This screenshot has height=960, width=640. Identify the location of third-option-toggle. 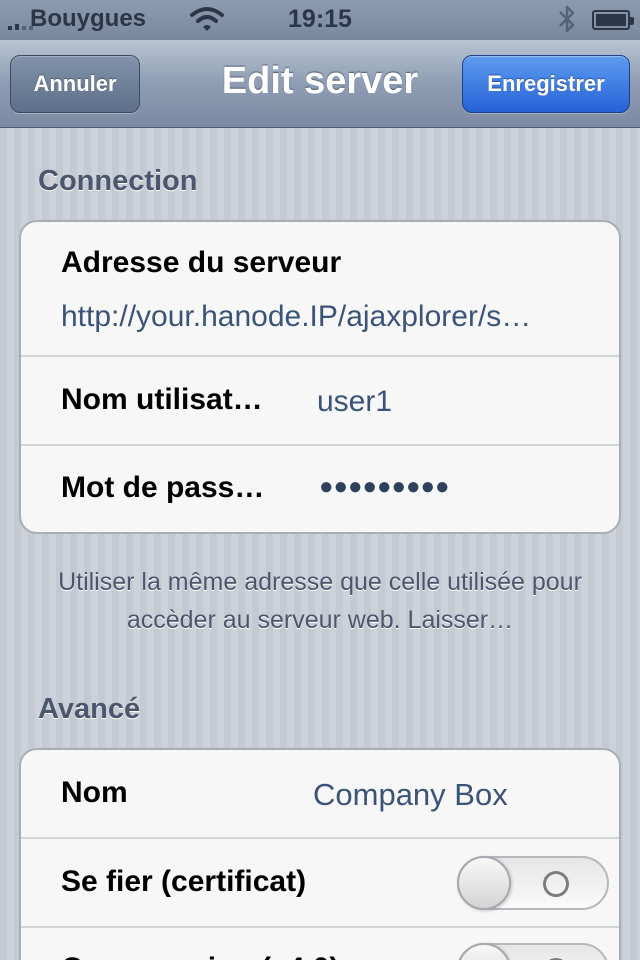
(533, 951).